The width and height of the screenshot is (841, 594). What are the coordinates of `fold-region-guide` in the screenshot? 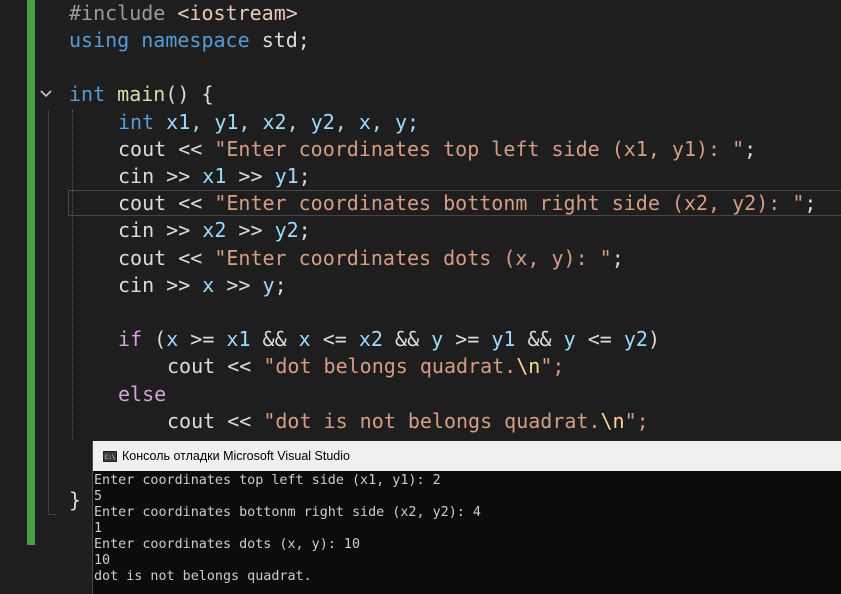 It's located at (48, 312).